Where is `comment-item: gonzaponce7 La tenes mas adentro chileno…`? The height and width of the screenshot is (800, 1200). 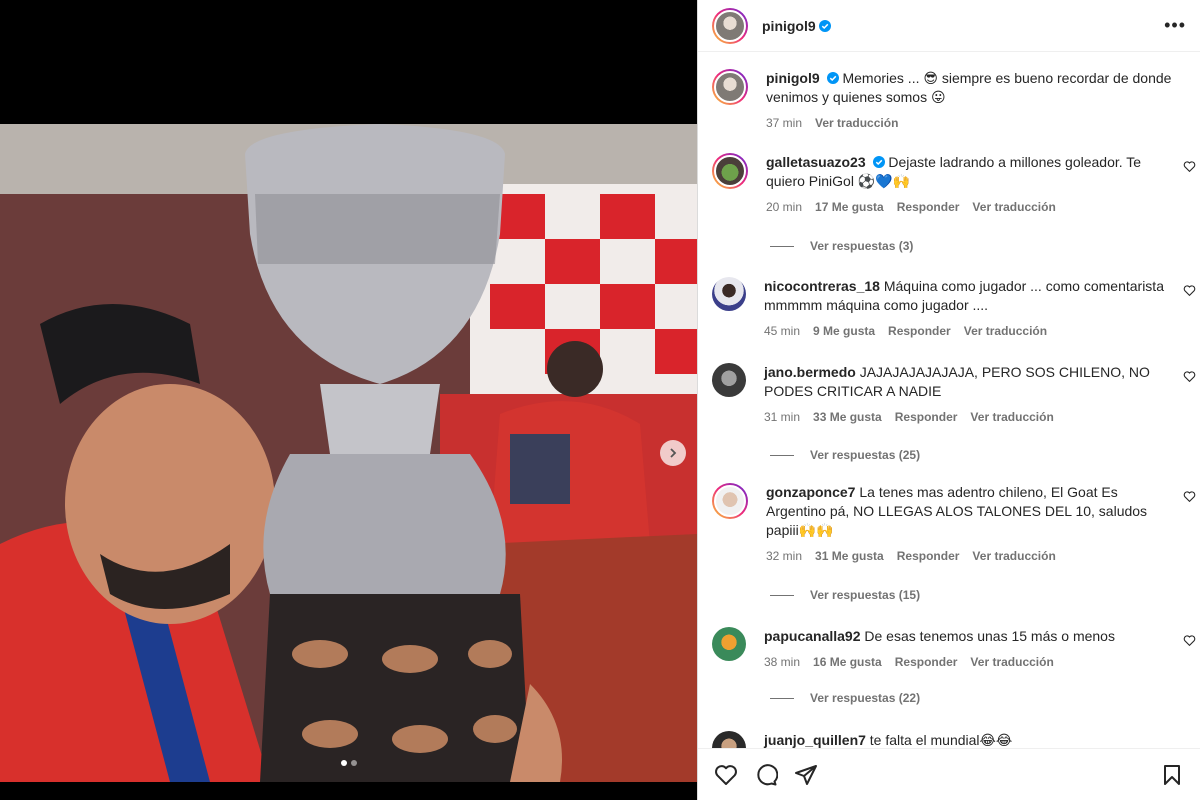 comment-item: gonzaponce7 La tenes mas adentro chileno… is located at coordinates (956, 524).